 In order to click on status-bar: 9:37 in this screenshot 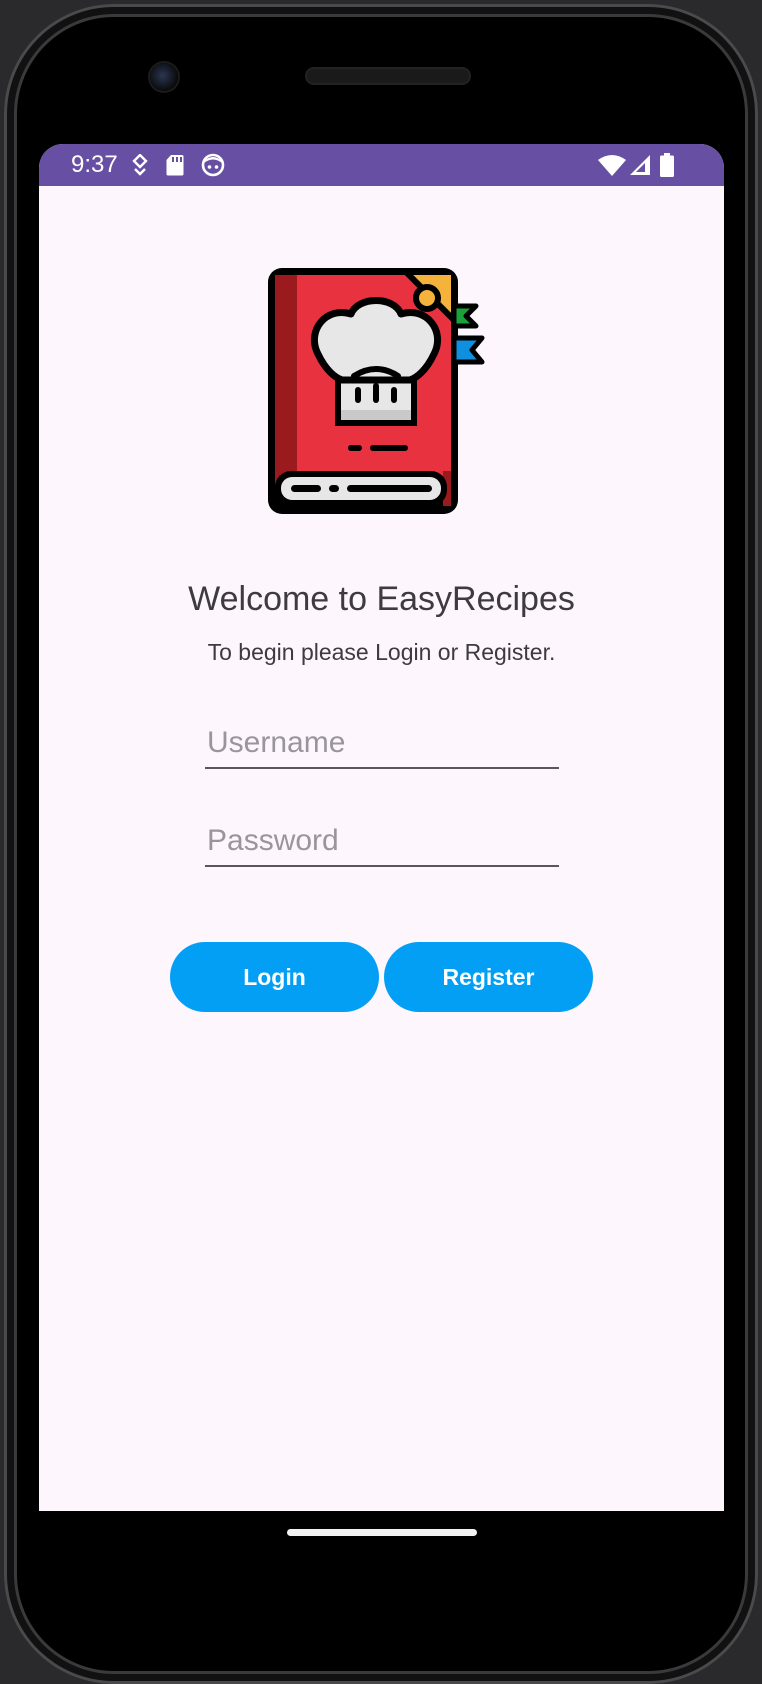, I will do `click(381, 165)`.